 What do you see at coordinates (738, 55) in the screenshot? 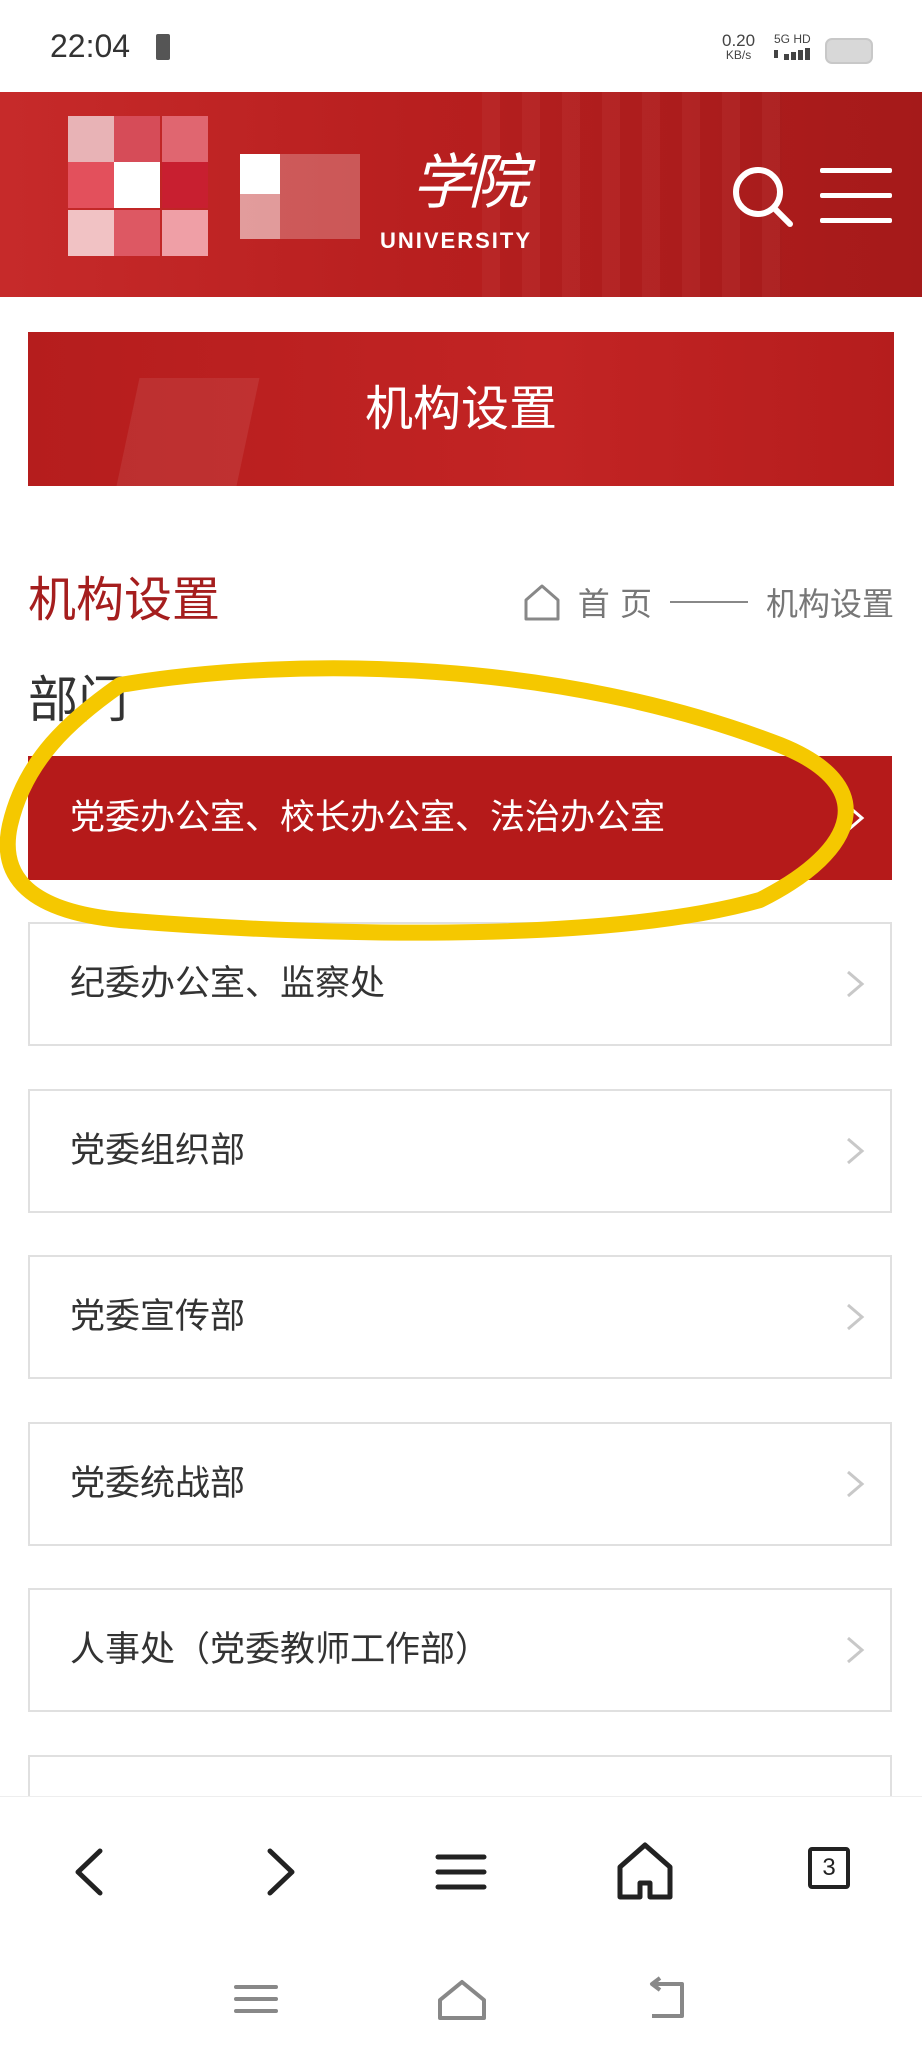
I see `network-speed-unit: KB/s` at bounding box center [738, 55].